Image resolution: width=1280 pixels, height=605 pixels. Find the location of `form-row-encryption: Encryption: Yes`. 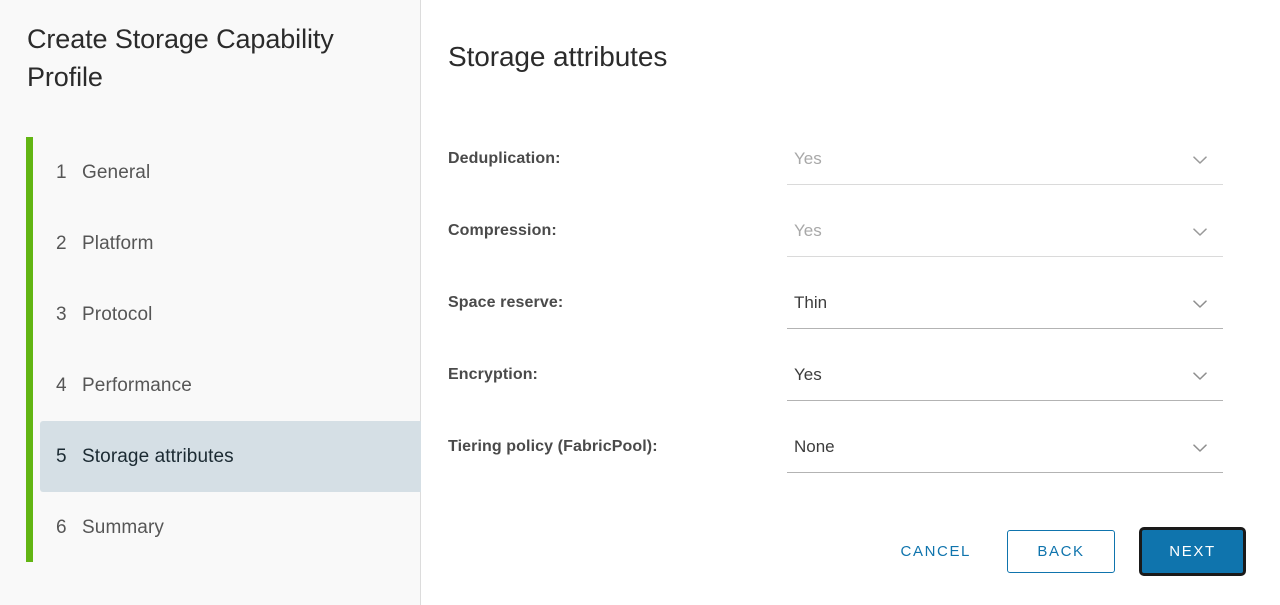

form-row-encryption: Encryption: Yes is located at coordinates (846, 374).